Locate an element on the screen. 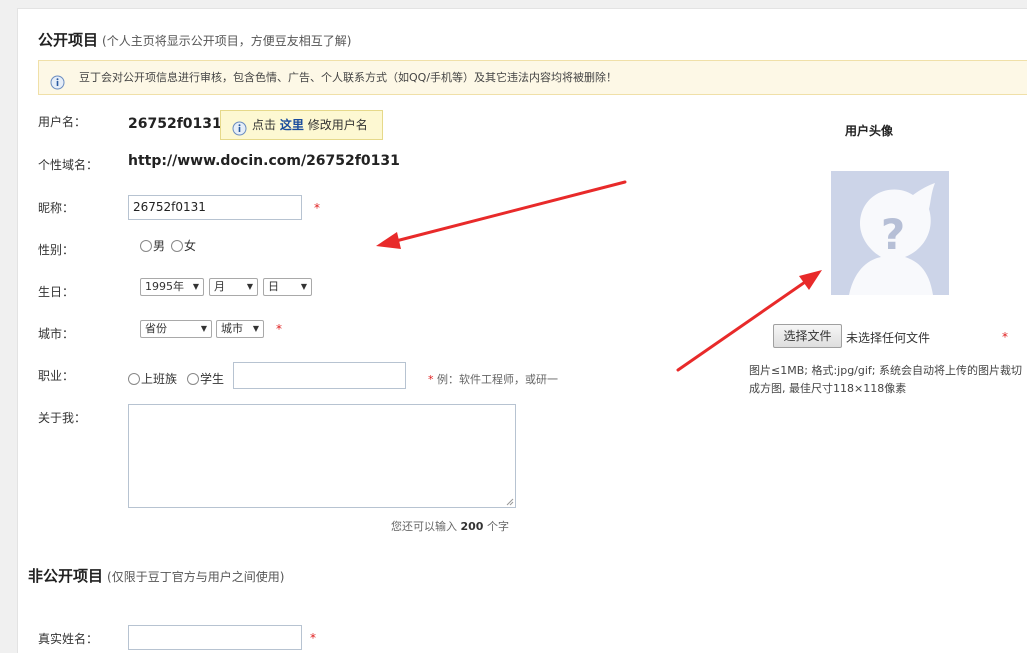 Image resolution: width=1027 pixels, height=653 pixels. public-section-title: 公开项目 (个人主页将显示公开项目，方便豆友相互了解) is located at coordinates (194, 39).